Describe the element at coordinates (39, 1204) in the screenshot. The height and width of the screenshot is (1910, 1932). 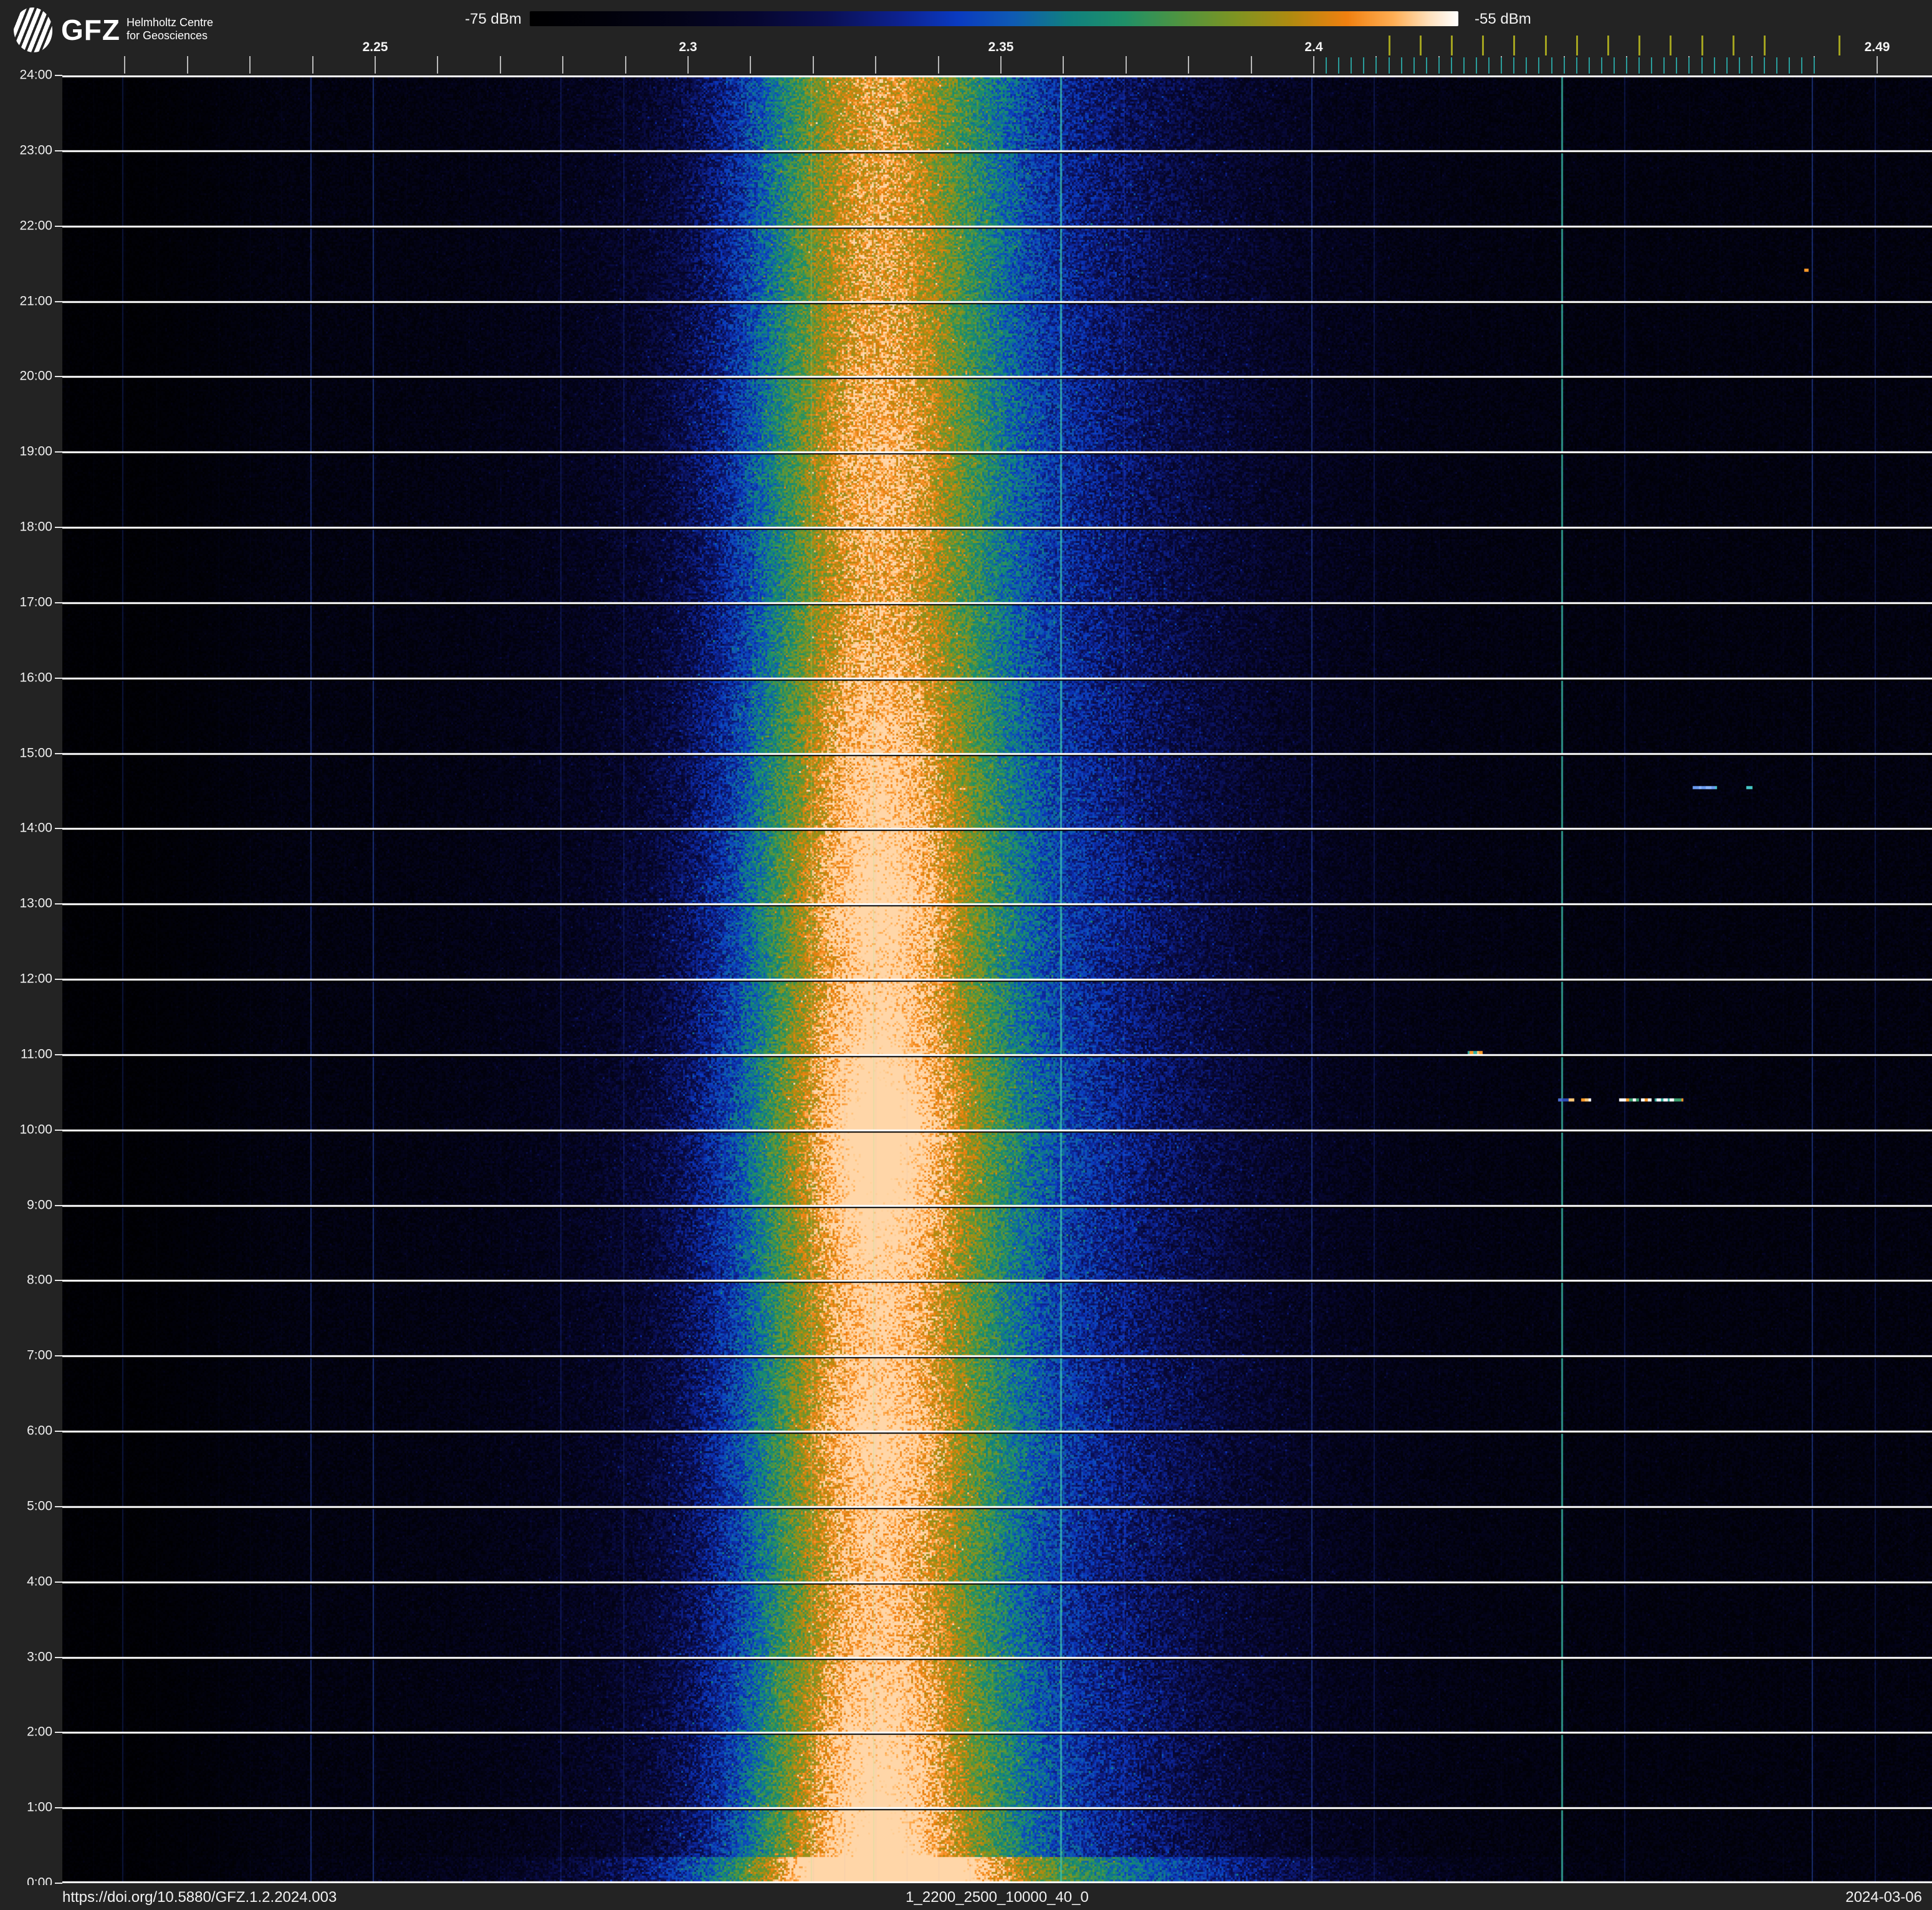
I see `time-axis-label: 9:00` at that location.